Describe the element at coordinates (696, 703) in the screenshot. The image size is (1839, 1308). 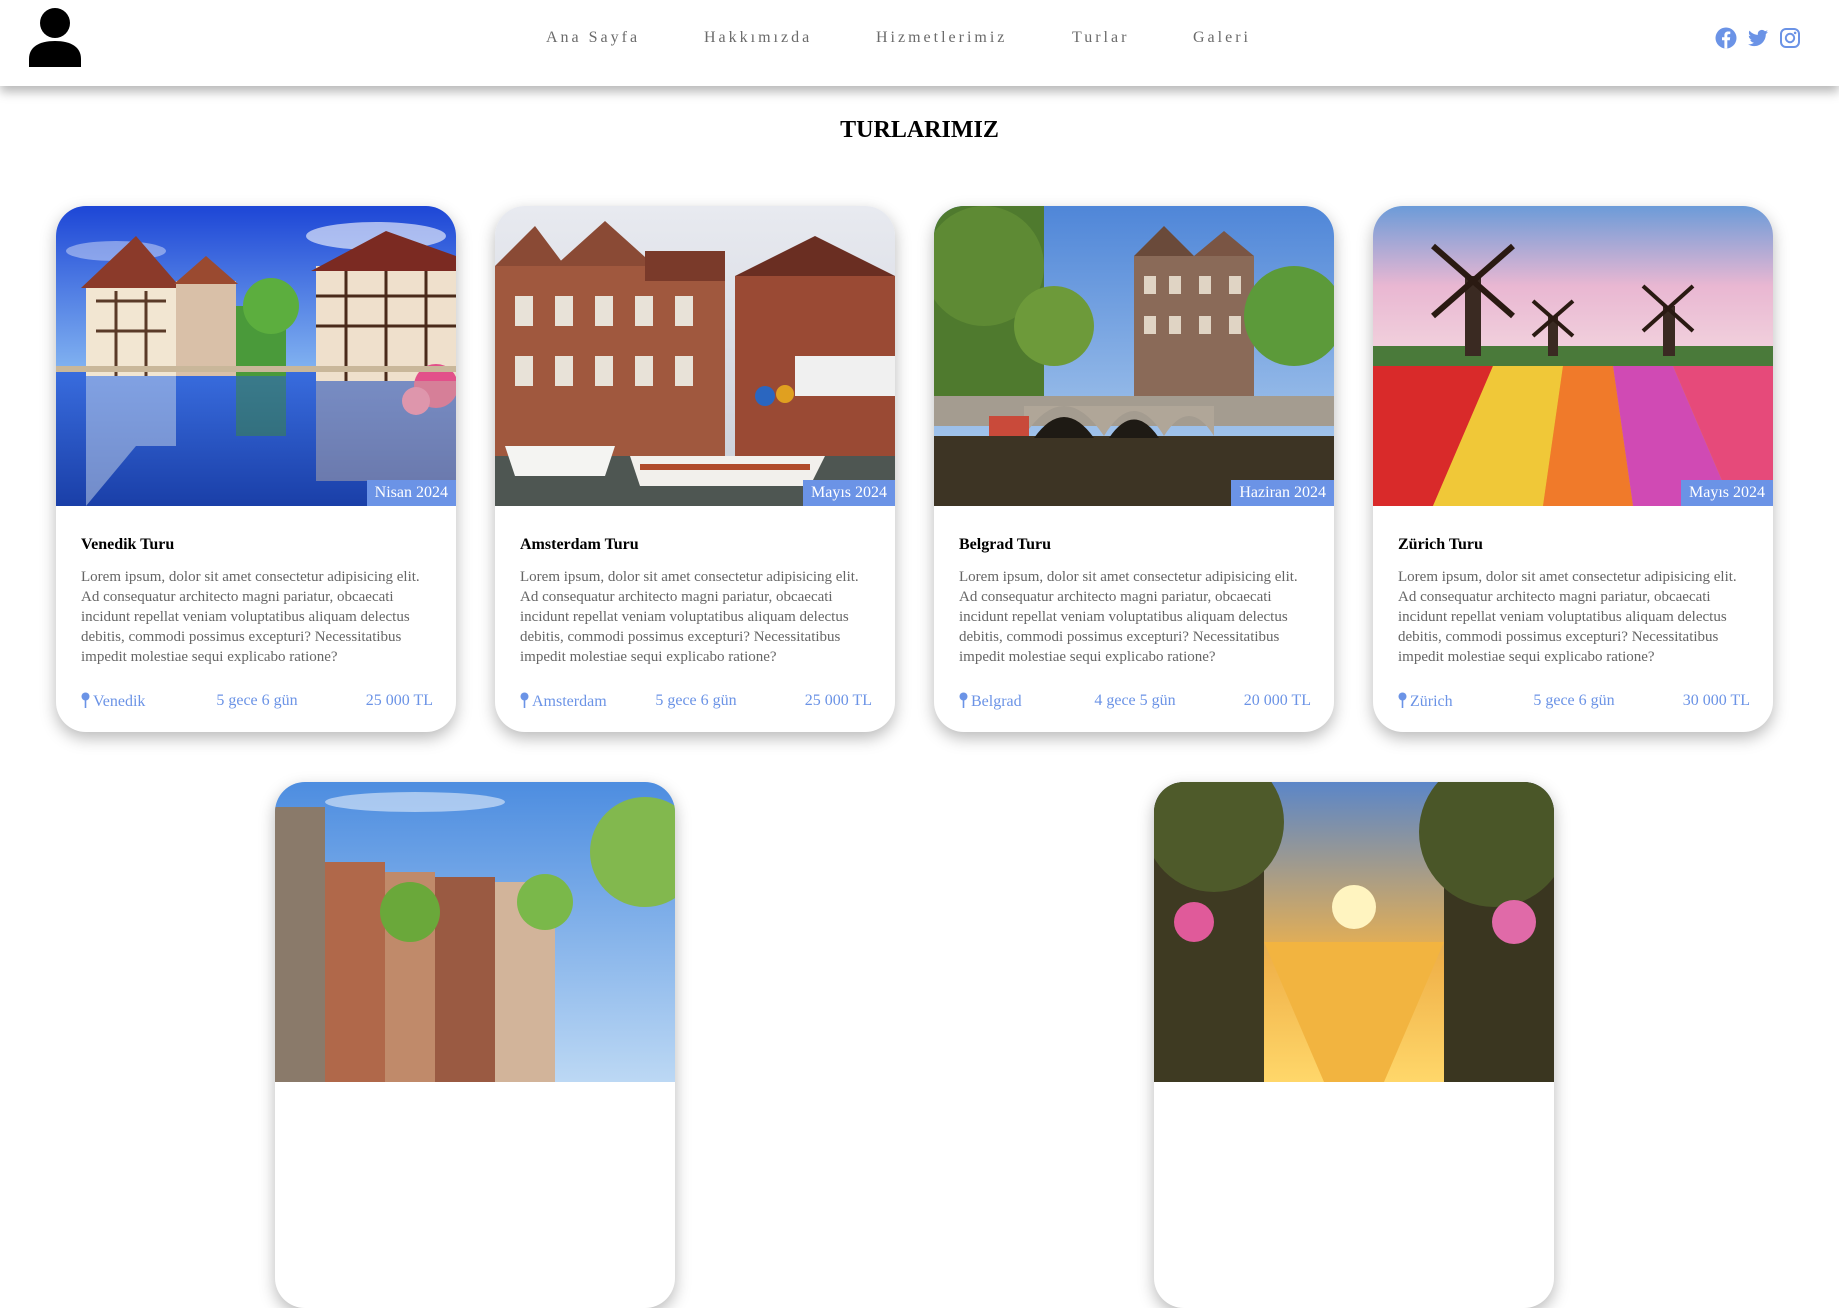
I see `tour-footer: Amsterdam 5 gece 6 gün 25 000 TL` at that location.